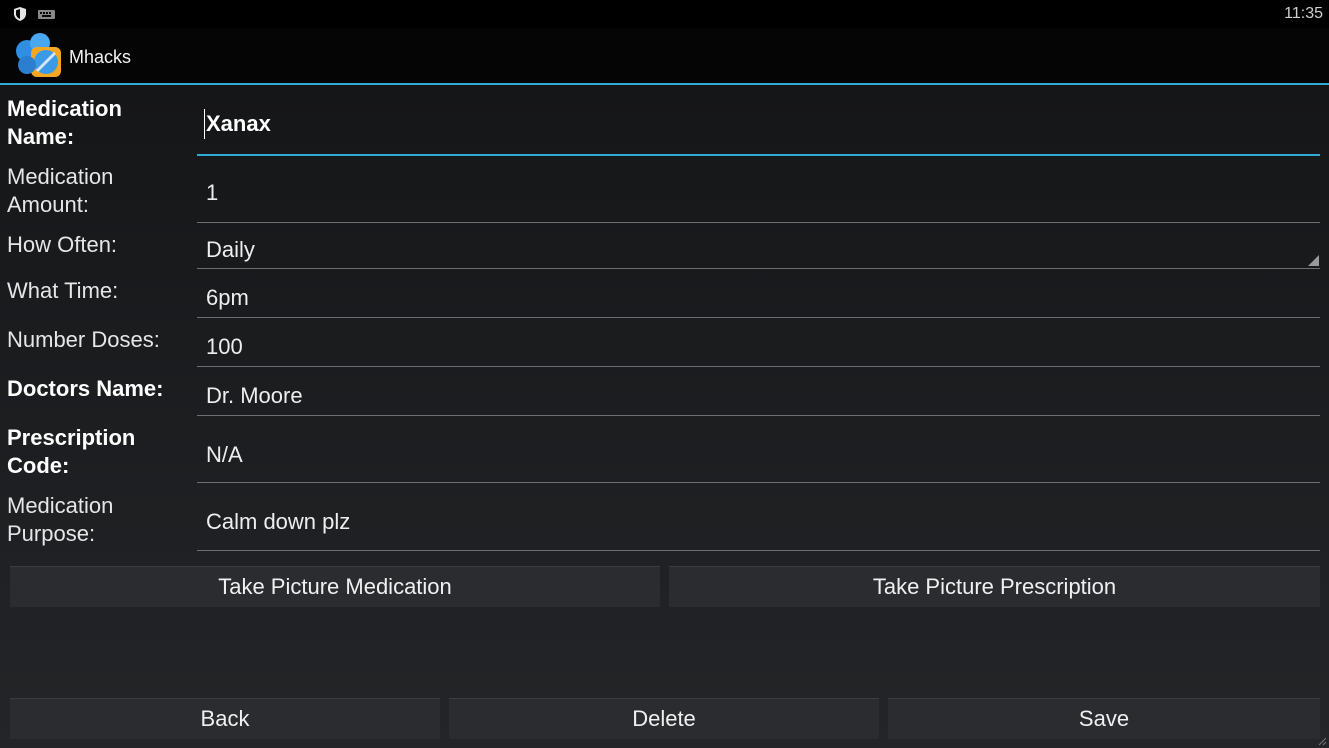 The image size is (1329, 748). I want to click on pill-icon, so click(38, 56).